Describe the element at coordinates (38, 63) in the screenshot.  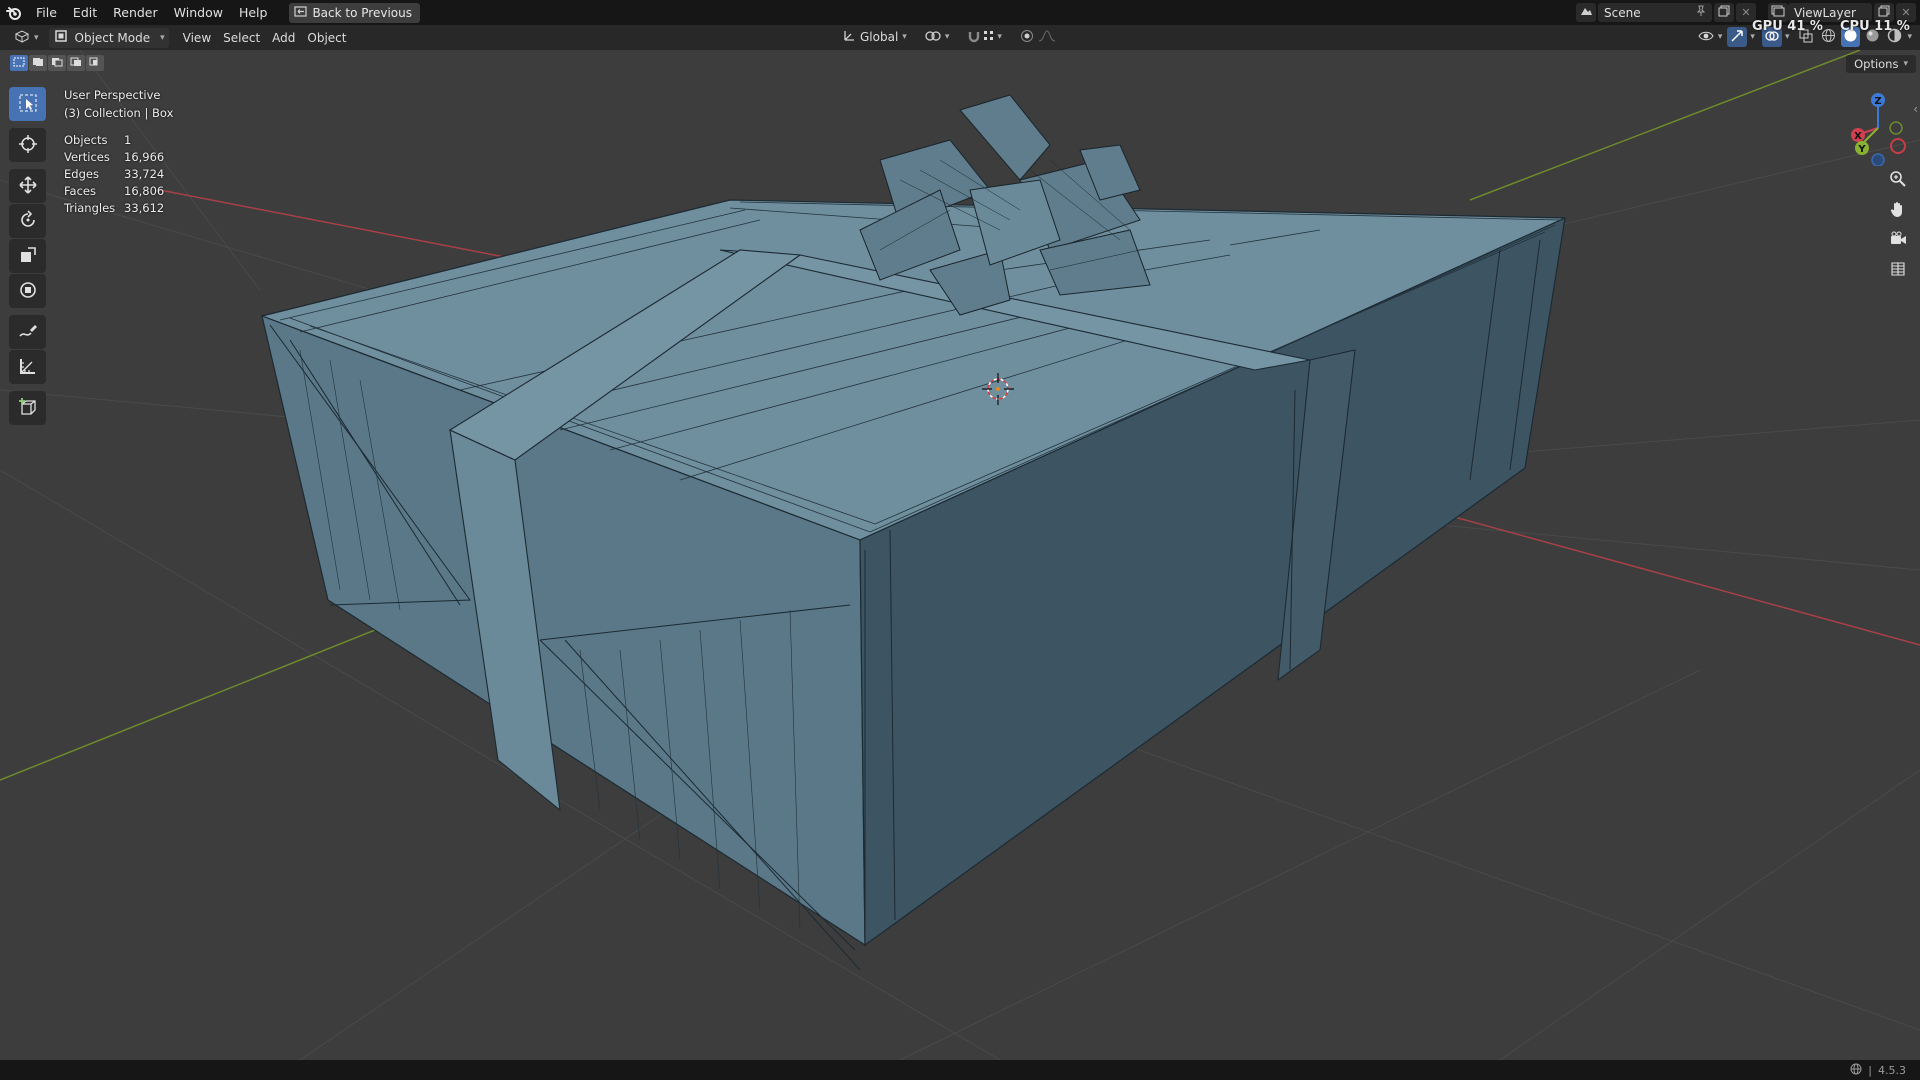
I see `select-extend-button` at that location.